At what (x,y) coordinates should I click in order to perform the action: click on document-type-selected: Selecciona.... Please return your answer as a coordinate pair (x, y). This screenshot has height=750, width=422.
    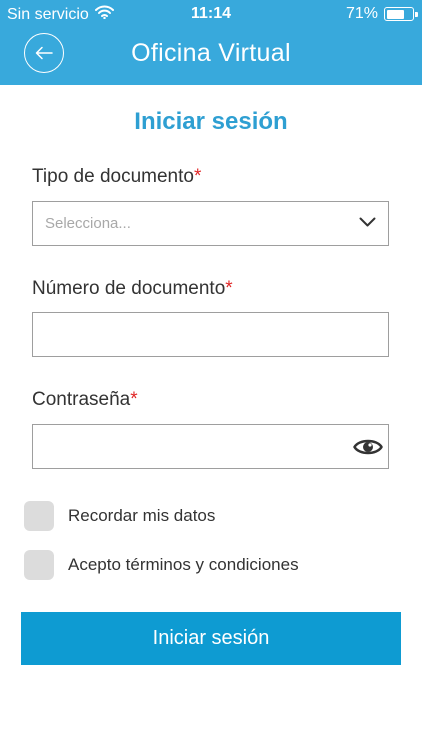
    Looking at the image, I should click on (88, 223).